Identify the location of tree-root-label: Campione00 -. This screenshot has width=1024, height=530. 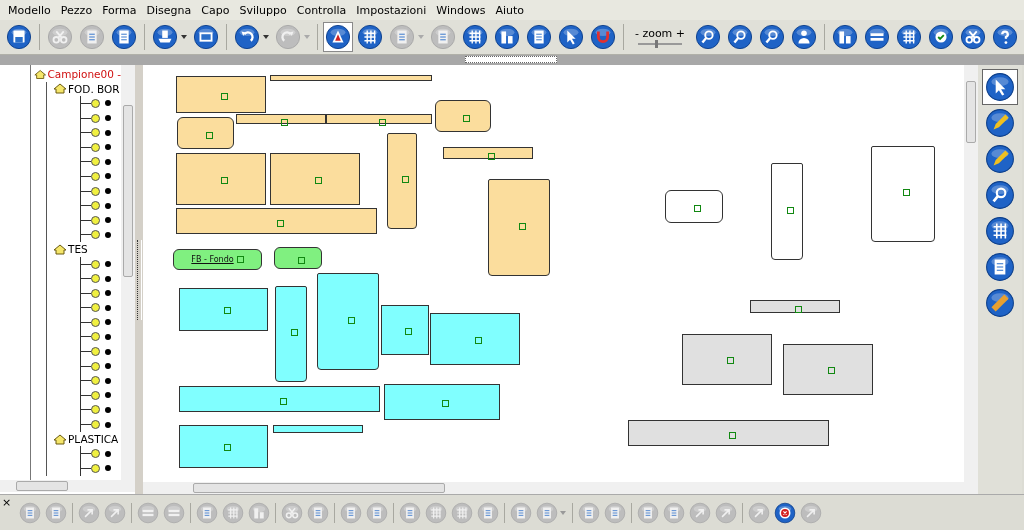
(84, 74).